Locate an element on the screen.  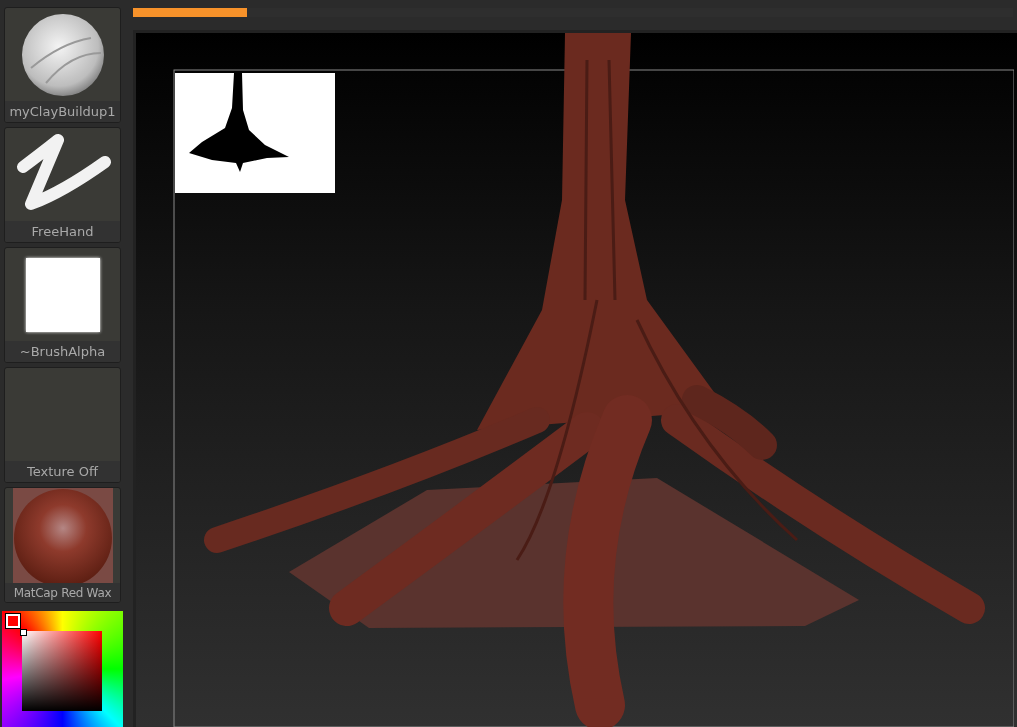
tile-label: ~BrushAlpha is located at coordinates (62, 351).